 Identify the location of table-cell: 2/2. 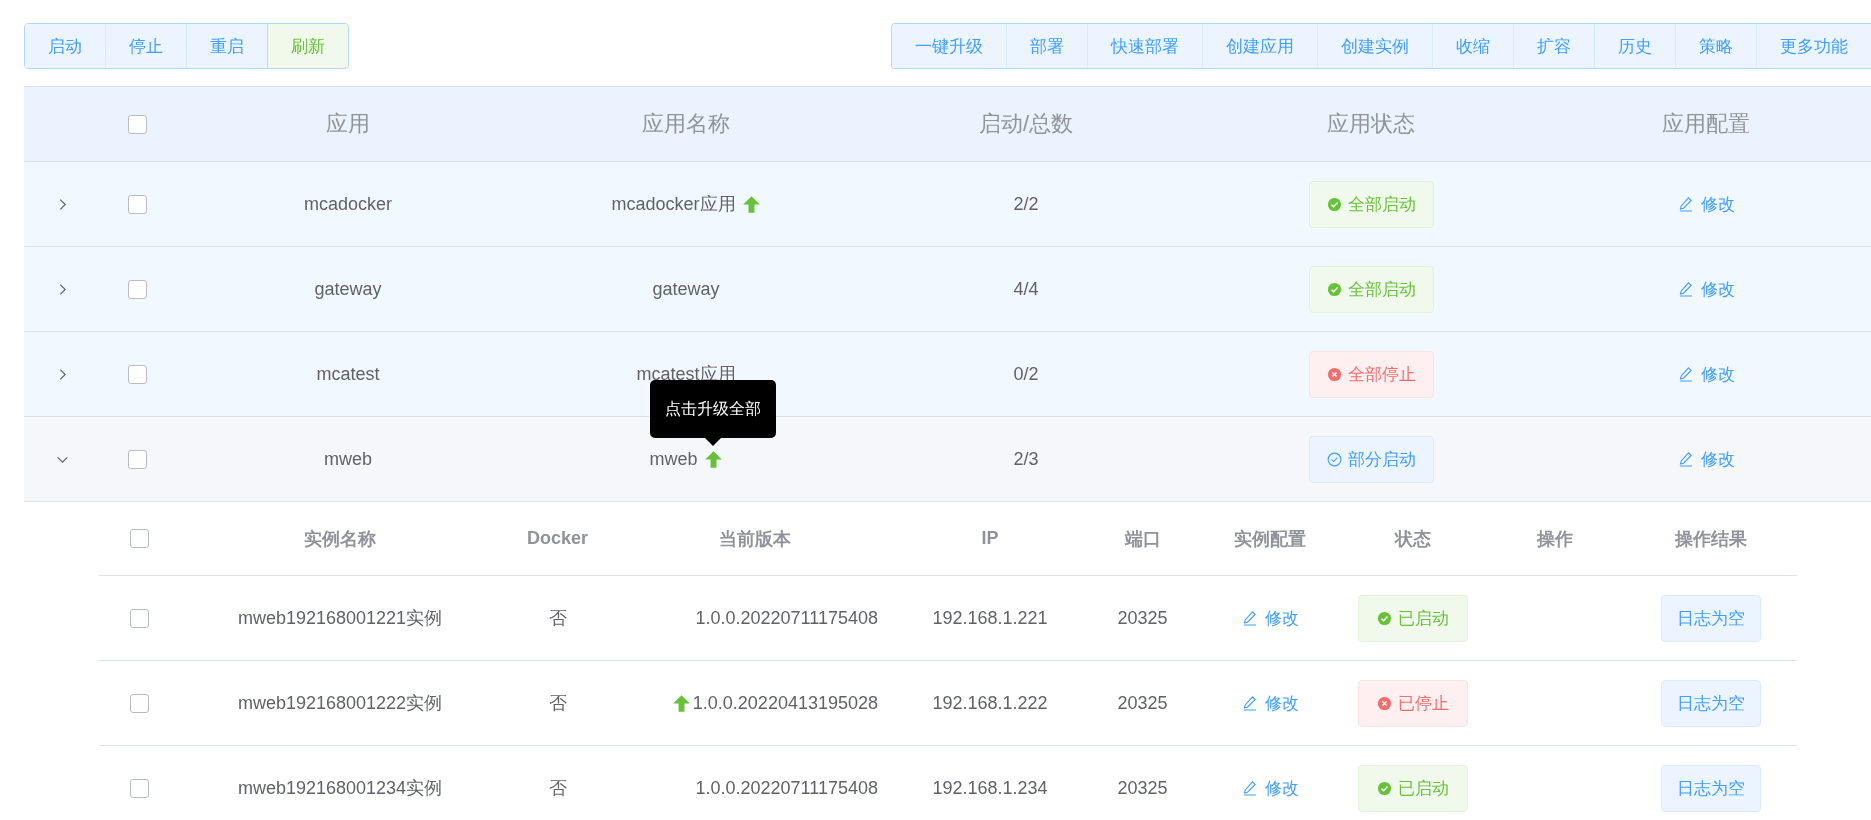
(1026, 204).